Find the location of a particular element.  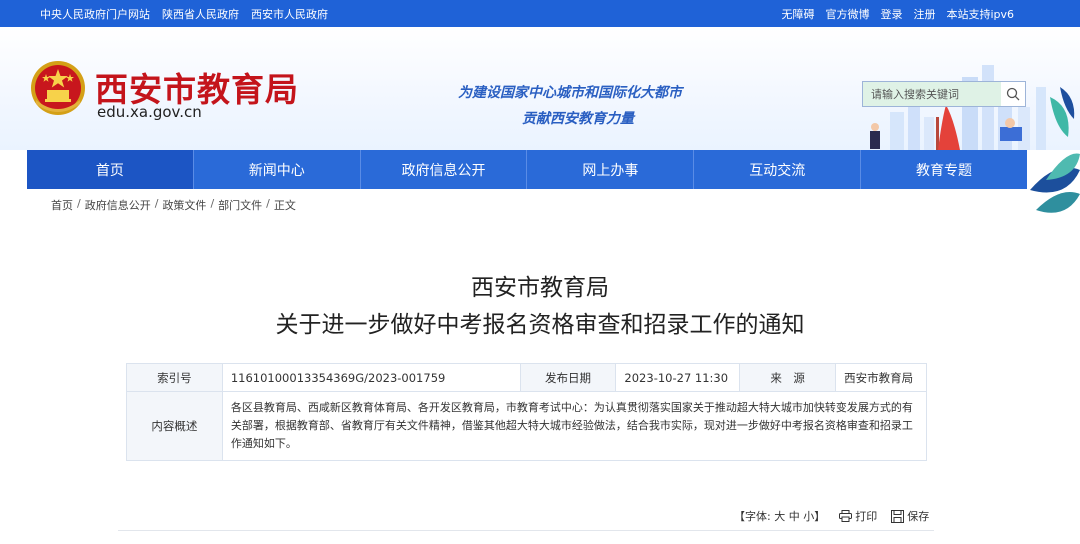

index-number-label: 索引号 is located at coordinates (174, 377).